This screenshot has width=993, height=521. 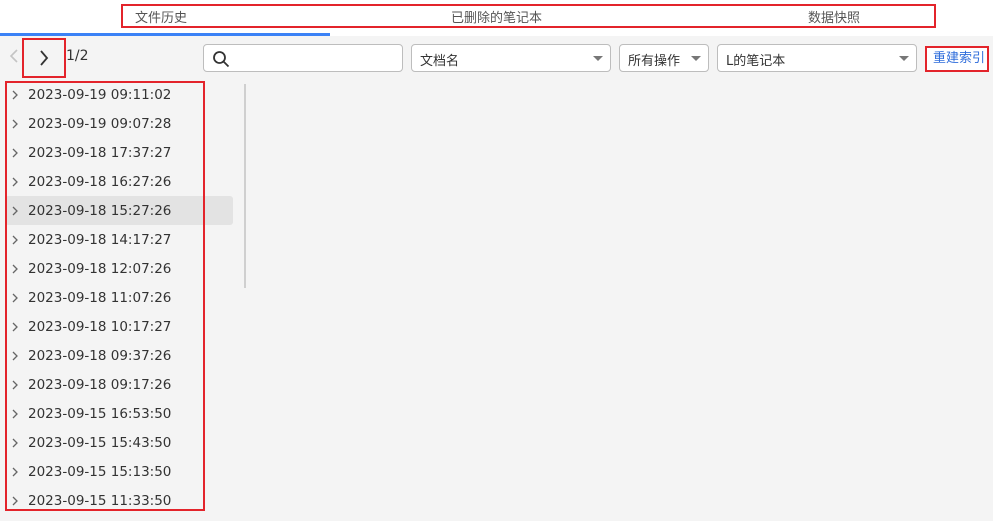 What do you see at coordinates (100, 413) in the screenshot?
I see `history-timestamp: 2023-09-15 16:53:50` at bounding box center [100, 413].